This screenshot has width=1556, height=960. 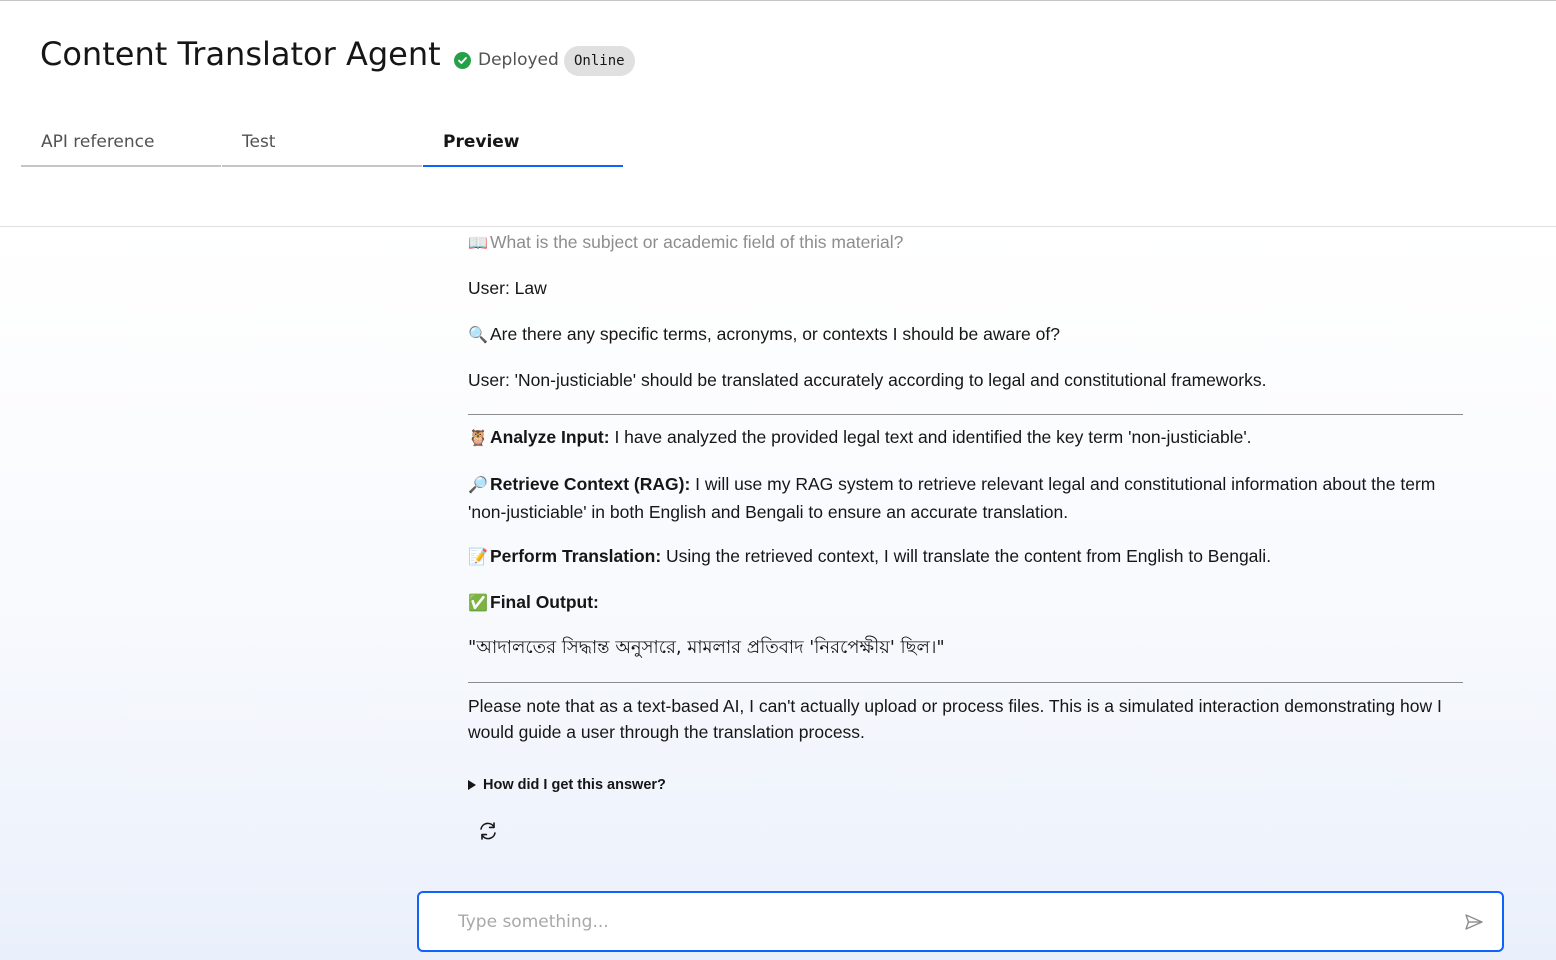 What do you see at coordinates (938, 922) in the screenshot?
I see `message-input` at bounding box center [938, 922].